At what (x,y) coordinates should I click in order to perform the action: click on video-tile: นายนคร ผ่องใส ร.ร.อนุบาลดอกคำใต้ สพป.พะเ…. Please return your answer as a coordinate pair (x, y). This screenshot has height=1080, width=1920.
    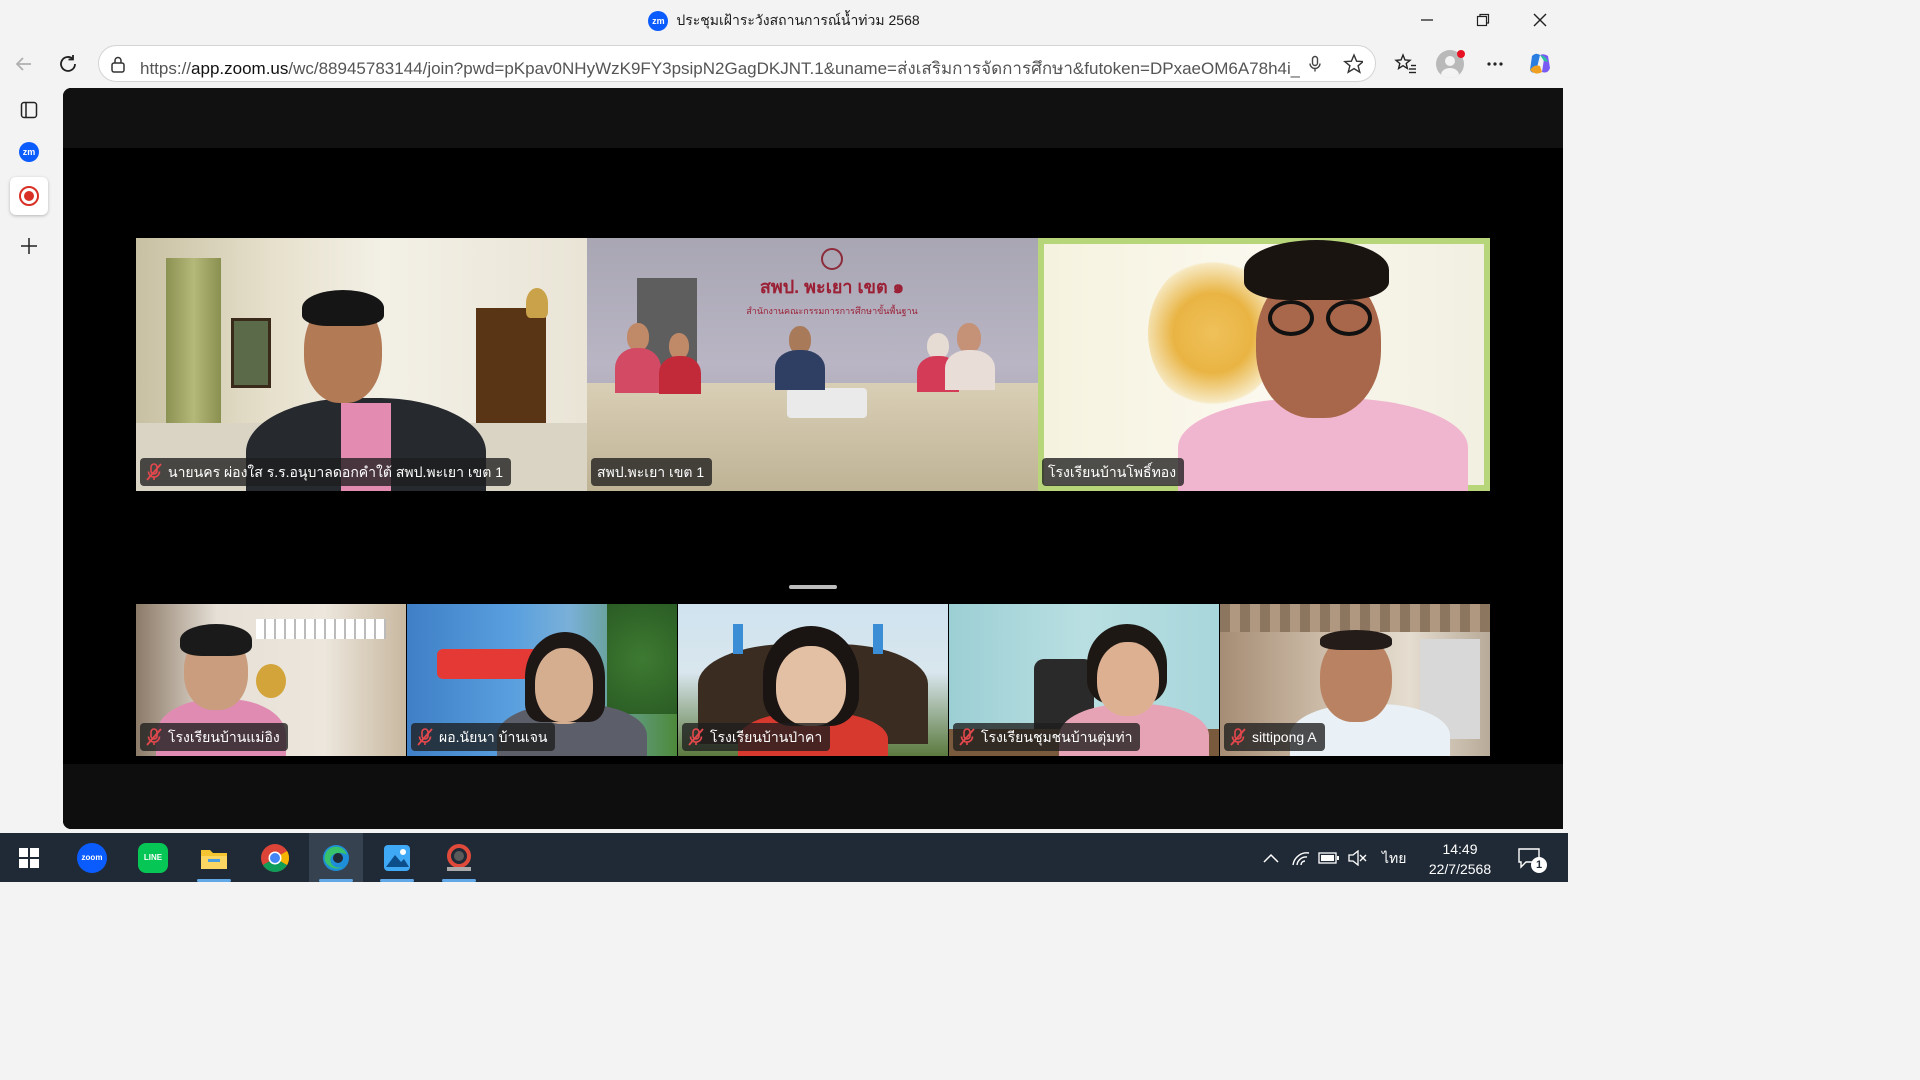
    Looking at the image, I should click on (361, 364).